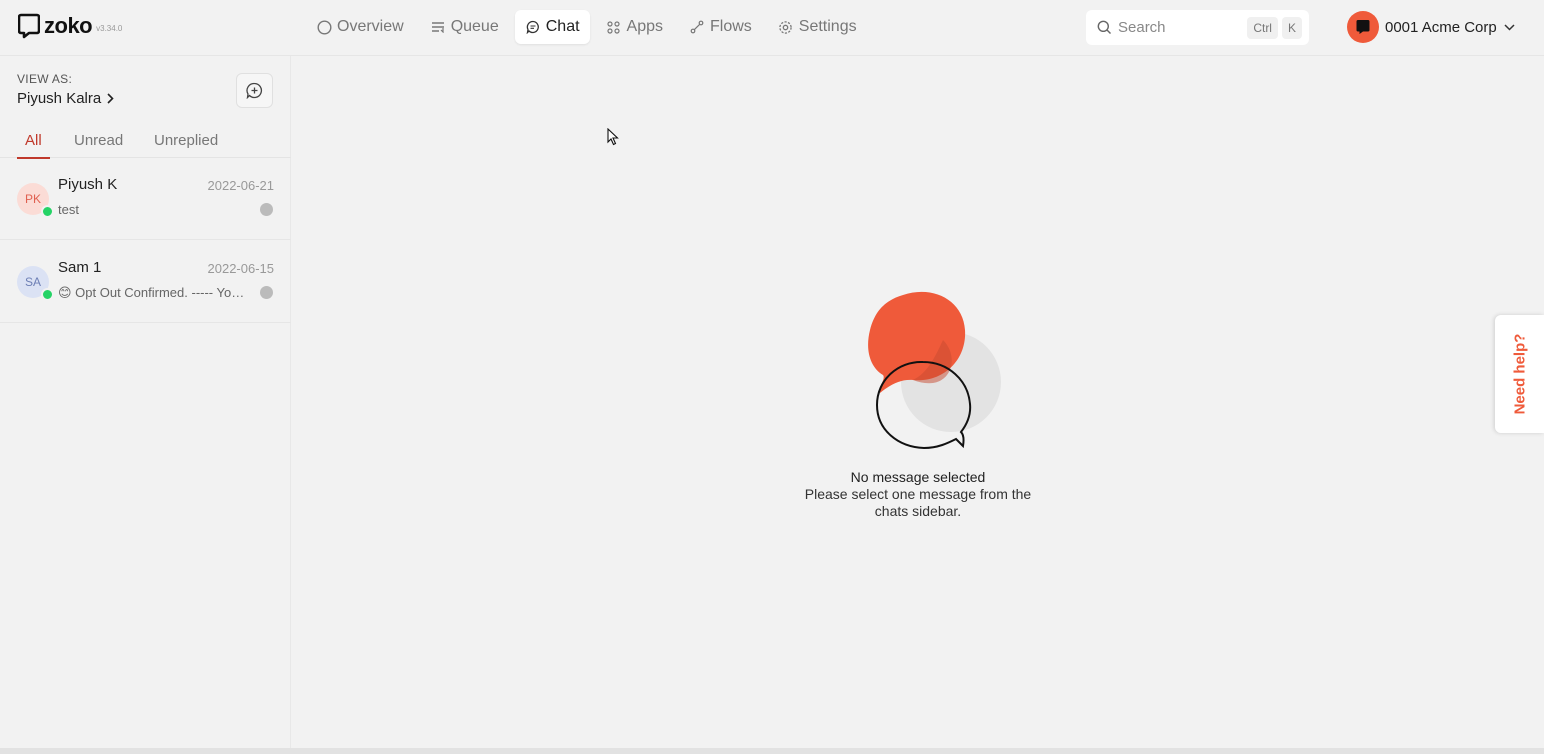 This screenshot has height=754, width=1544. Describe the element at coordinates (934, 370) in the screenshot. I see `empty-chat-illustration` at that location.